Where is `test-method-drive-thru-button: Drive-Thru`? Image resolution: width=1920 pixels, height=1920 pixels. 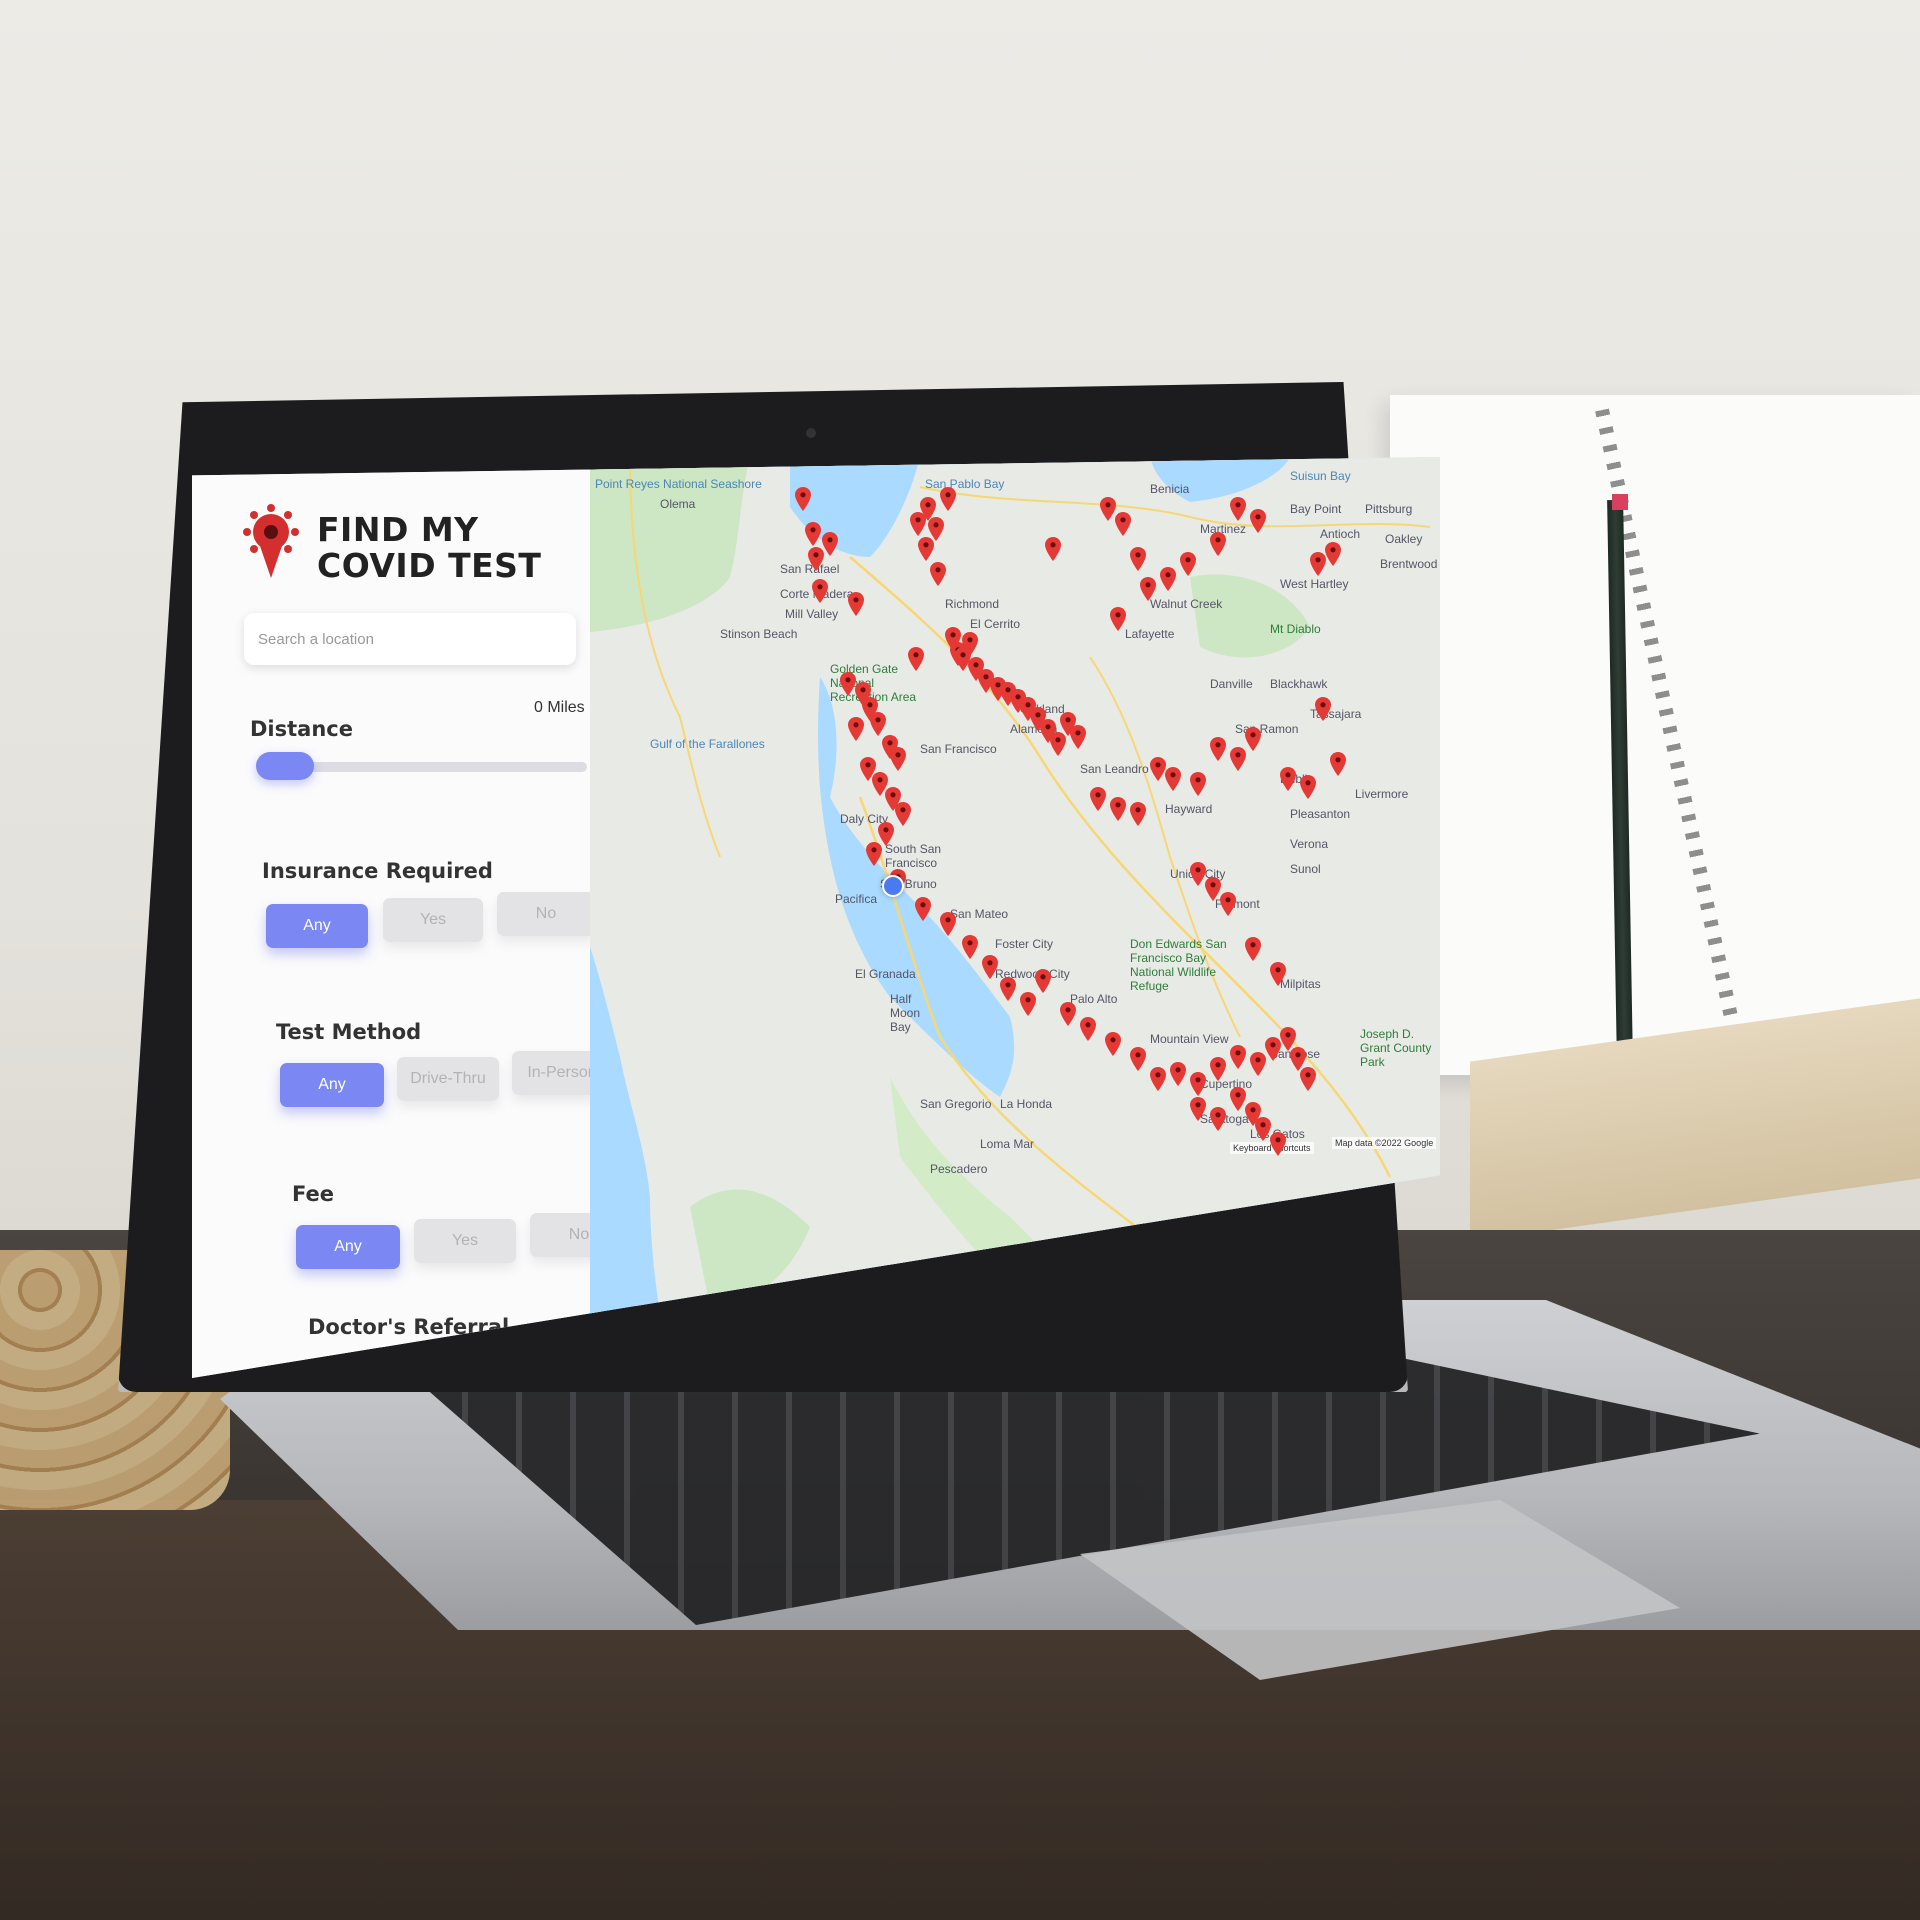 test-method-drive-thru-button: Drive-Thru is located at coordinates (448, 1079).